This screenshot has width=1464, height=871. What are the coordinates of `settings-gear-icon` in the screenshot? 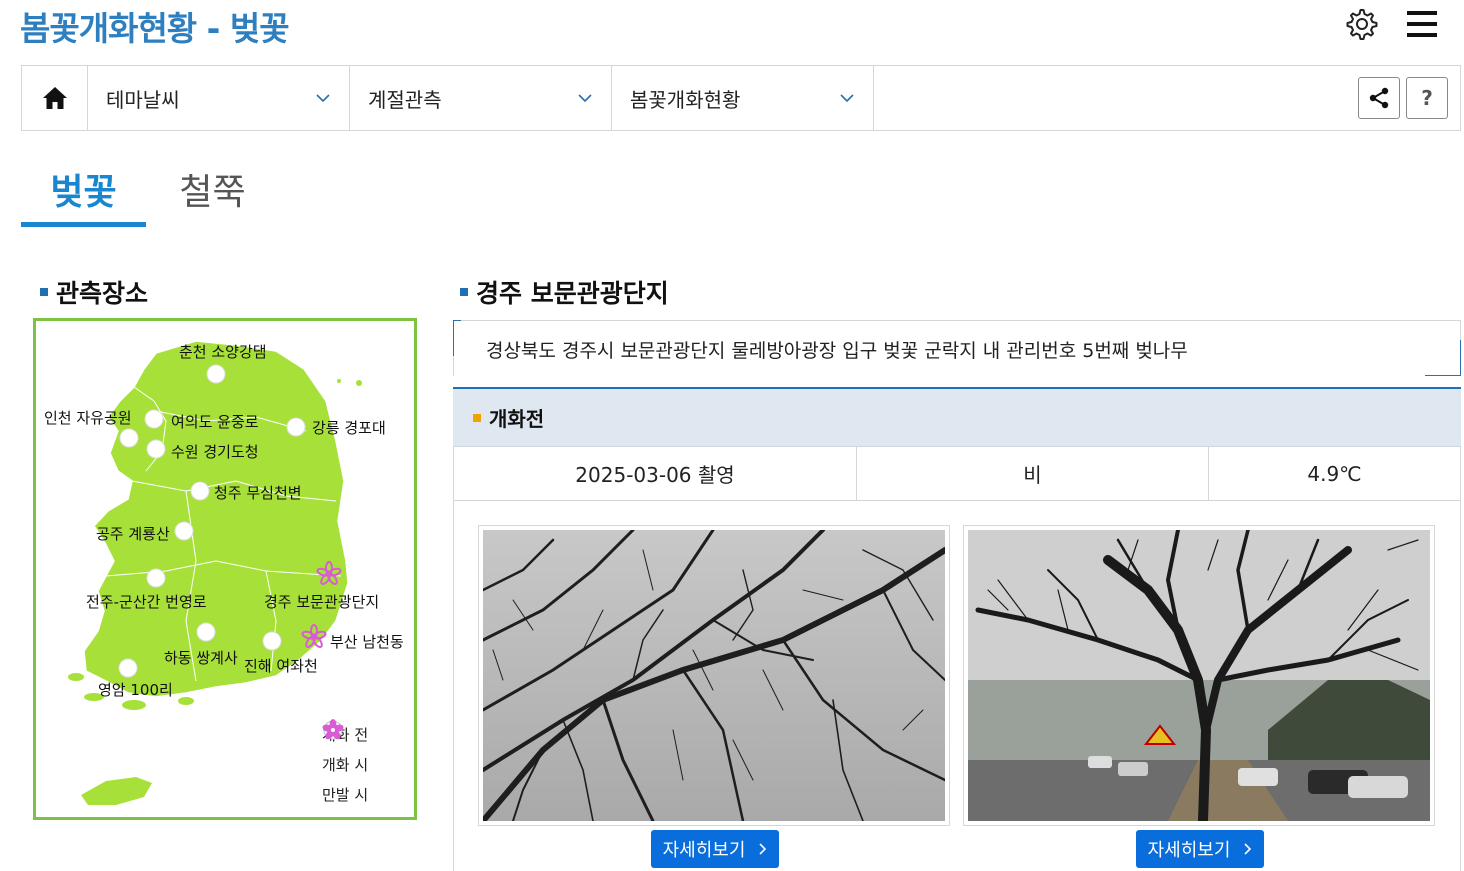 It's located at (1362, 24).